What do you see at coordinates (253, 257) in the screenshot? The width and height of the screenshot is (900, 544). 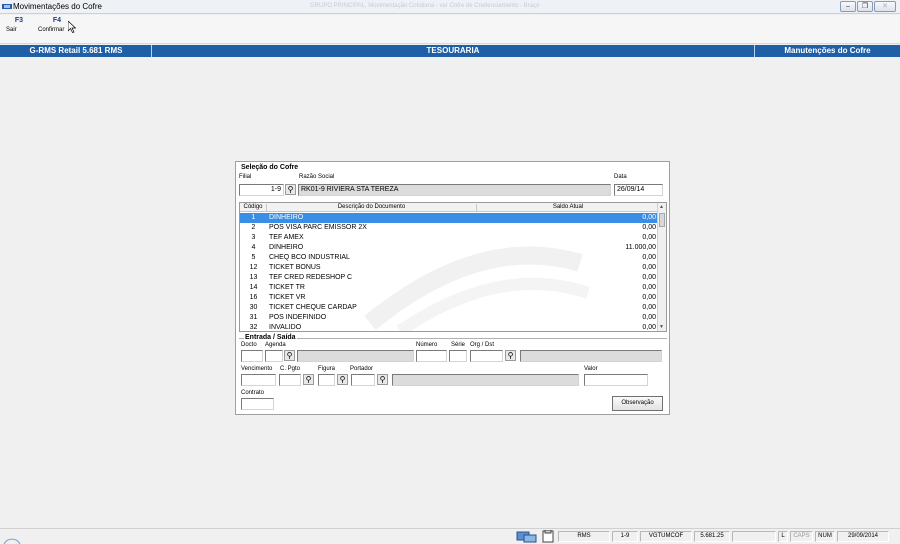 I see `cell-codigo: 5` at bounding box center [253, 257].